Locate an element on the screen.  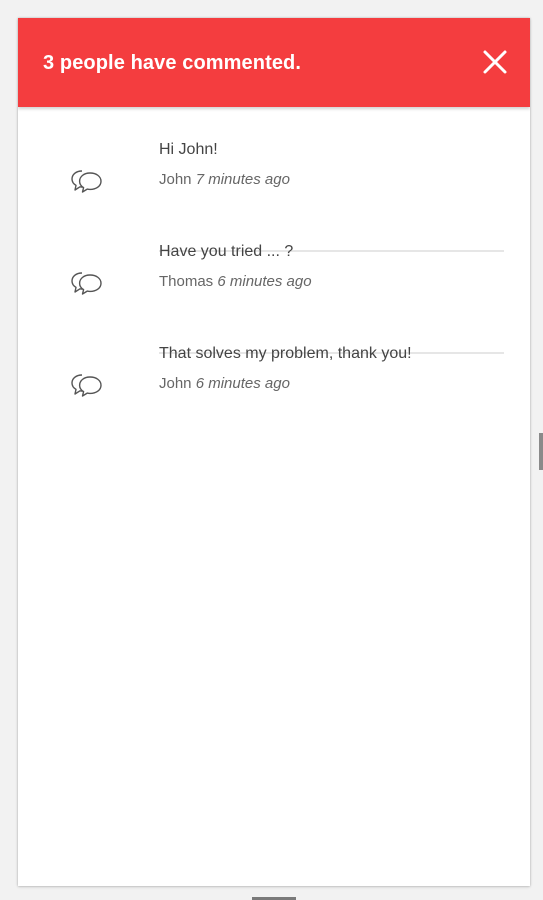
close-button is located at coordinates (495, 62).